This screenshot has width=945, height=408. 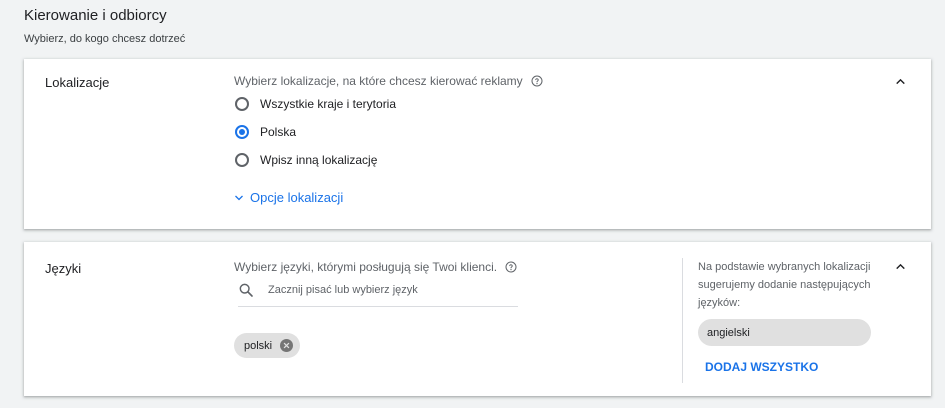 What do you see at coordinates (328, 104) in the screenshot?
I see `radio-label: Wszystkie kraje i terytoria` at bounding box center [328, 104].